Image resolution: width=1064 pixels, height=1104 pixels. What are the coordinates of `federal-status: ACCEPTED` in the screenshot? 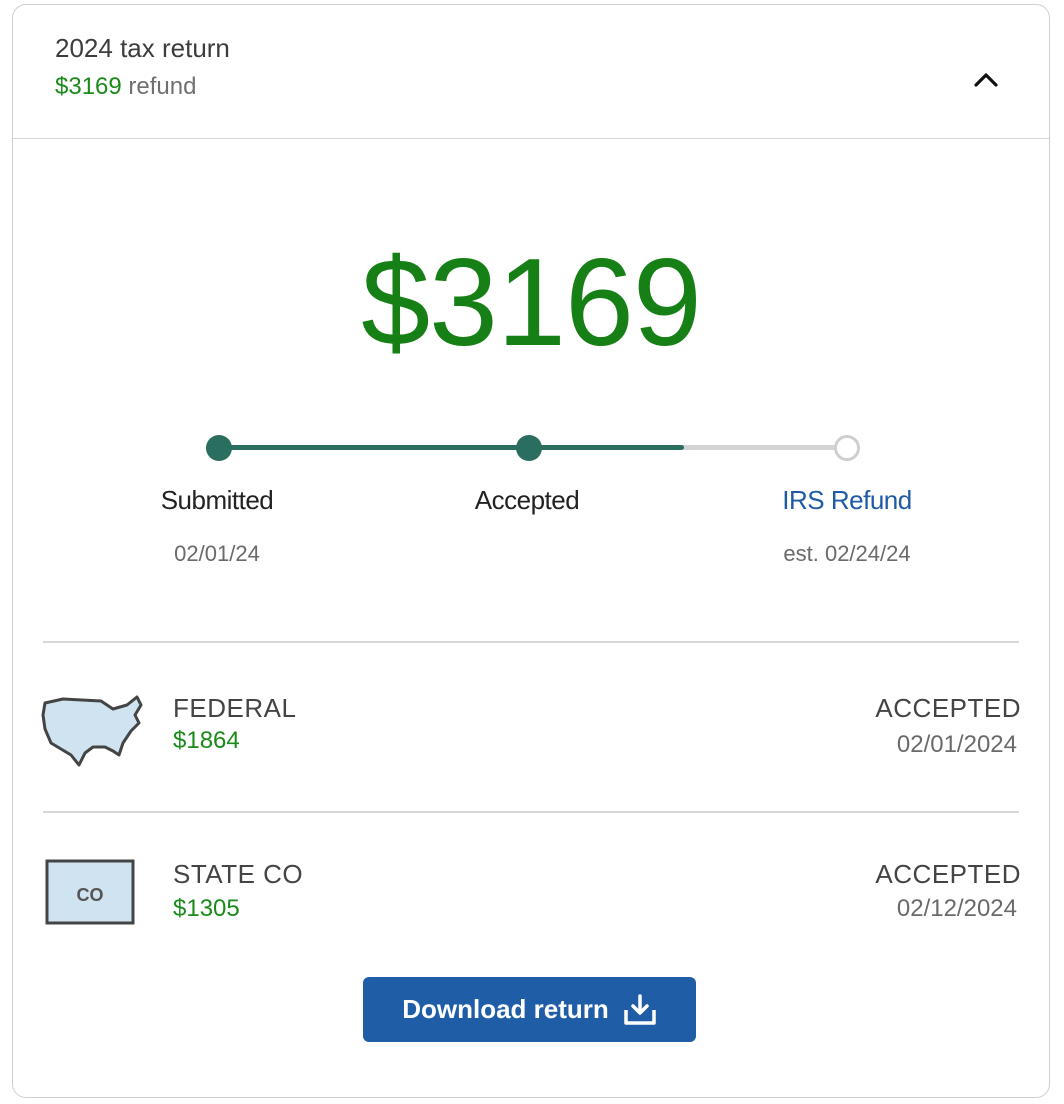 It's located at (948, 708).